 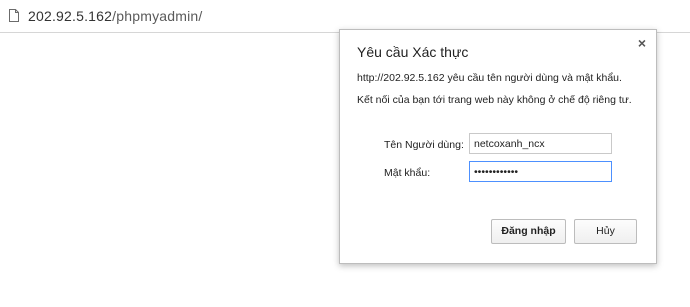 I want to click on url-text: 202.92.5.162/phpmyadmin/, so click(x=115, y=16).